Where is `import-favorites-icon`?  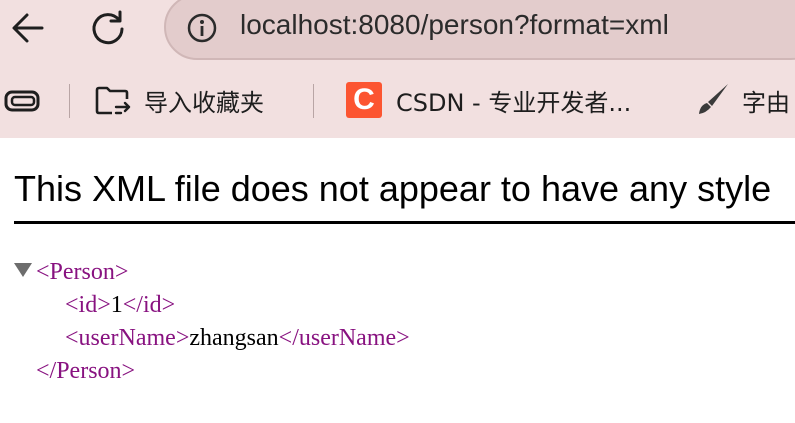 import-favorites-icon is located at coordinates (113, 100).